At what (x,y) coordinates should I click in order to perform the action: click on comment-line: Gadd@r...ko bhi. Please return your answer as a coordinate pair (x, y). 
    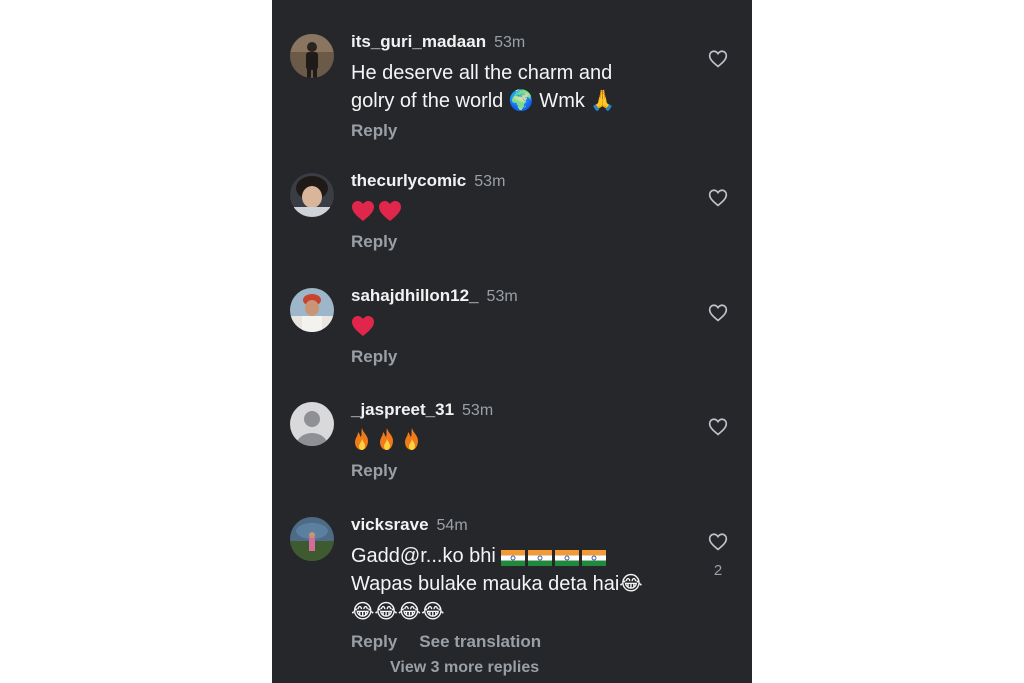
    Looking at the image, I should click on (423, 556).